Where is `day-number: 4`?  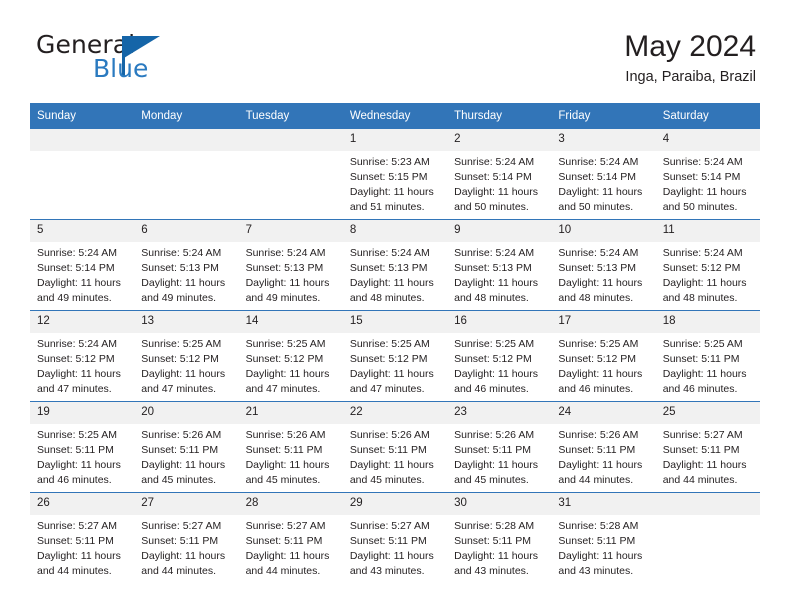
day-number: 4 is located at coordinates (707, 140).